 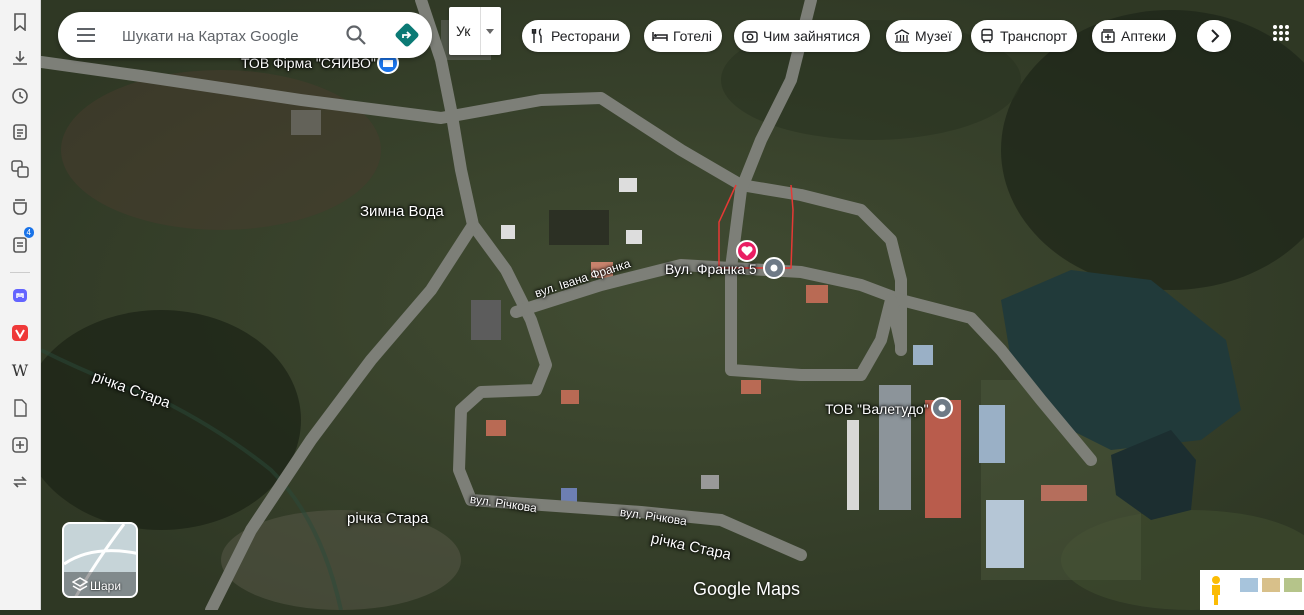 I want to click on language-label: Ук, so click(x=463, y=31).